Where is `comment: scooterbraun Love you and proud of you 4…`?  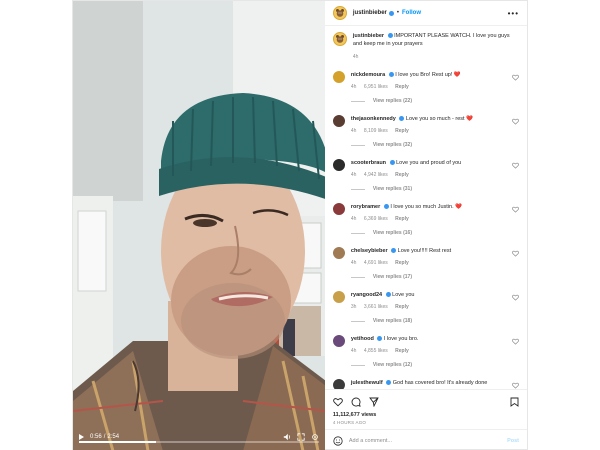
comment: scooterbraun Love you and proud of you 4… is located at coordinates (425, 176).